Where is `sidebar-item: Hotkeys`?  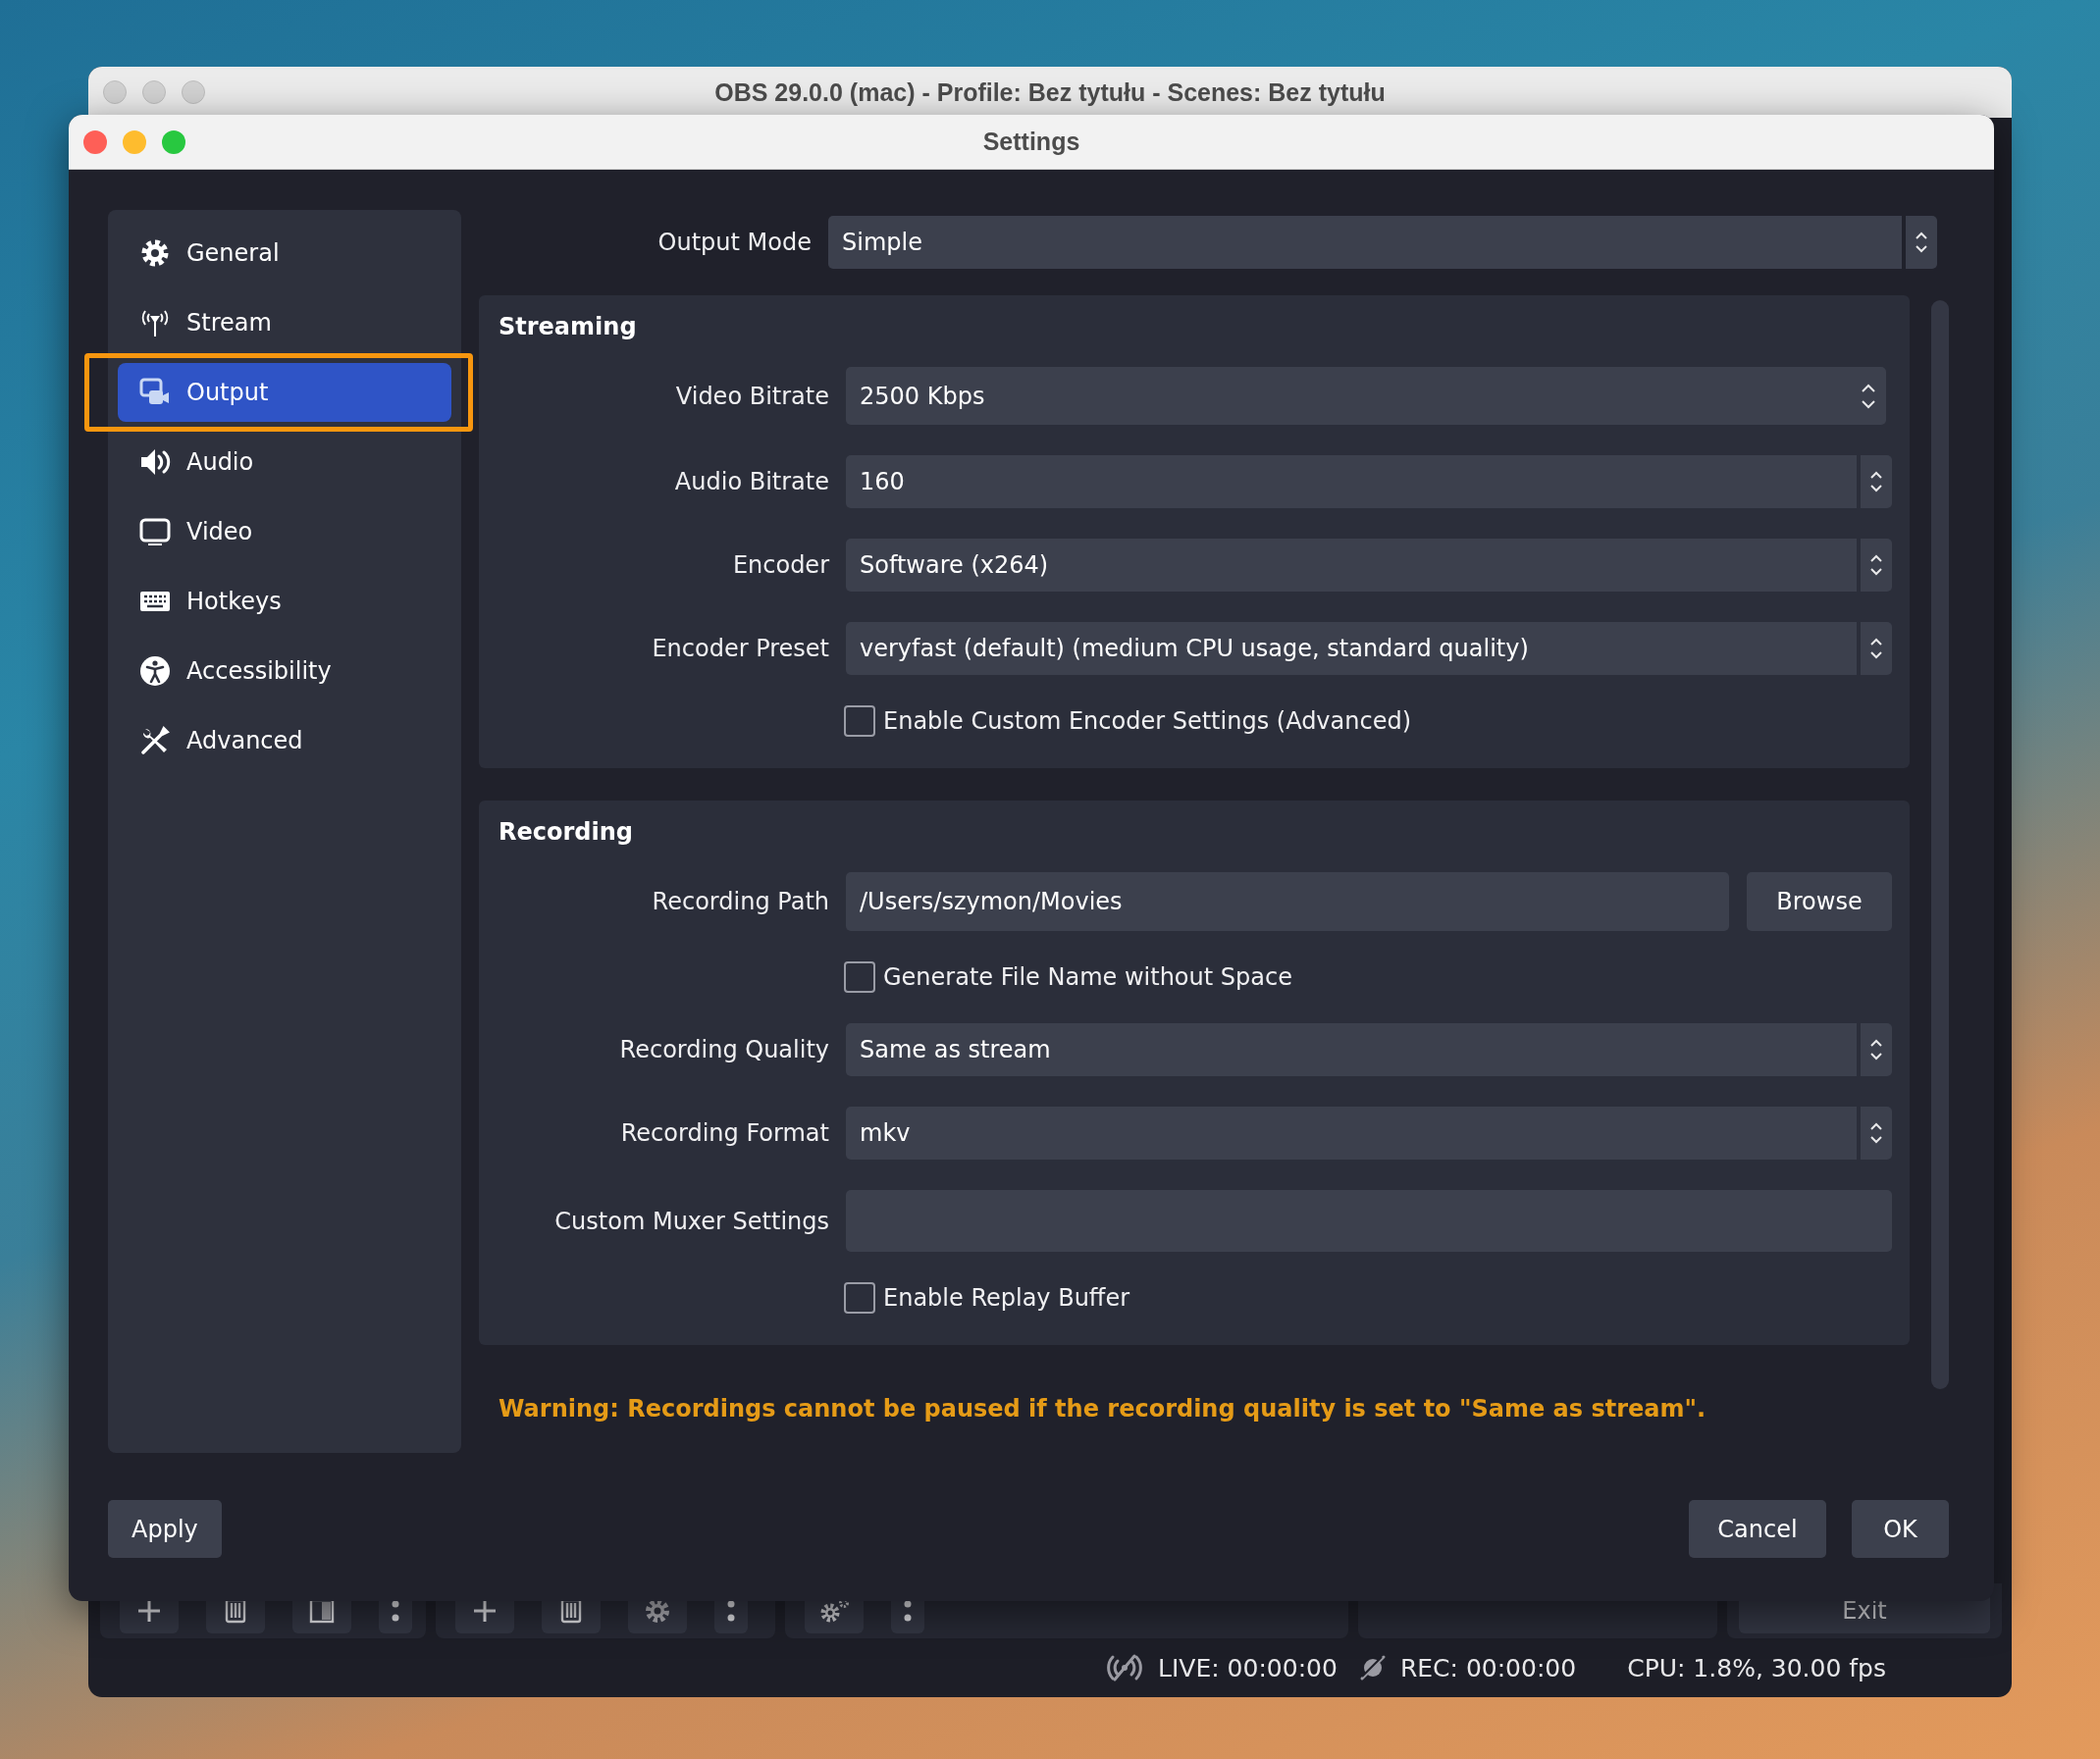
sidebar-item: Hotkeys is located at coordinates (284, 601).